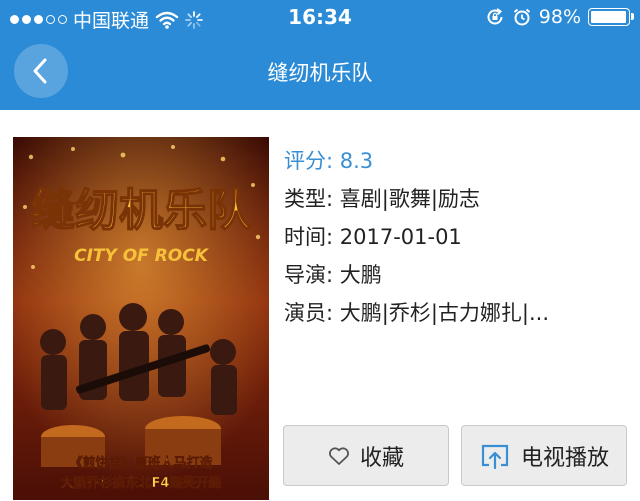  Describe the element at coordinates (329, 161) in the screenshot. I see `rating-text: 评分: 8.3` at that location.